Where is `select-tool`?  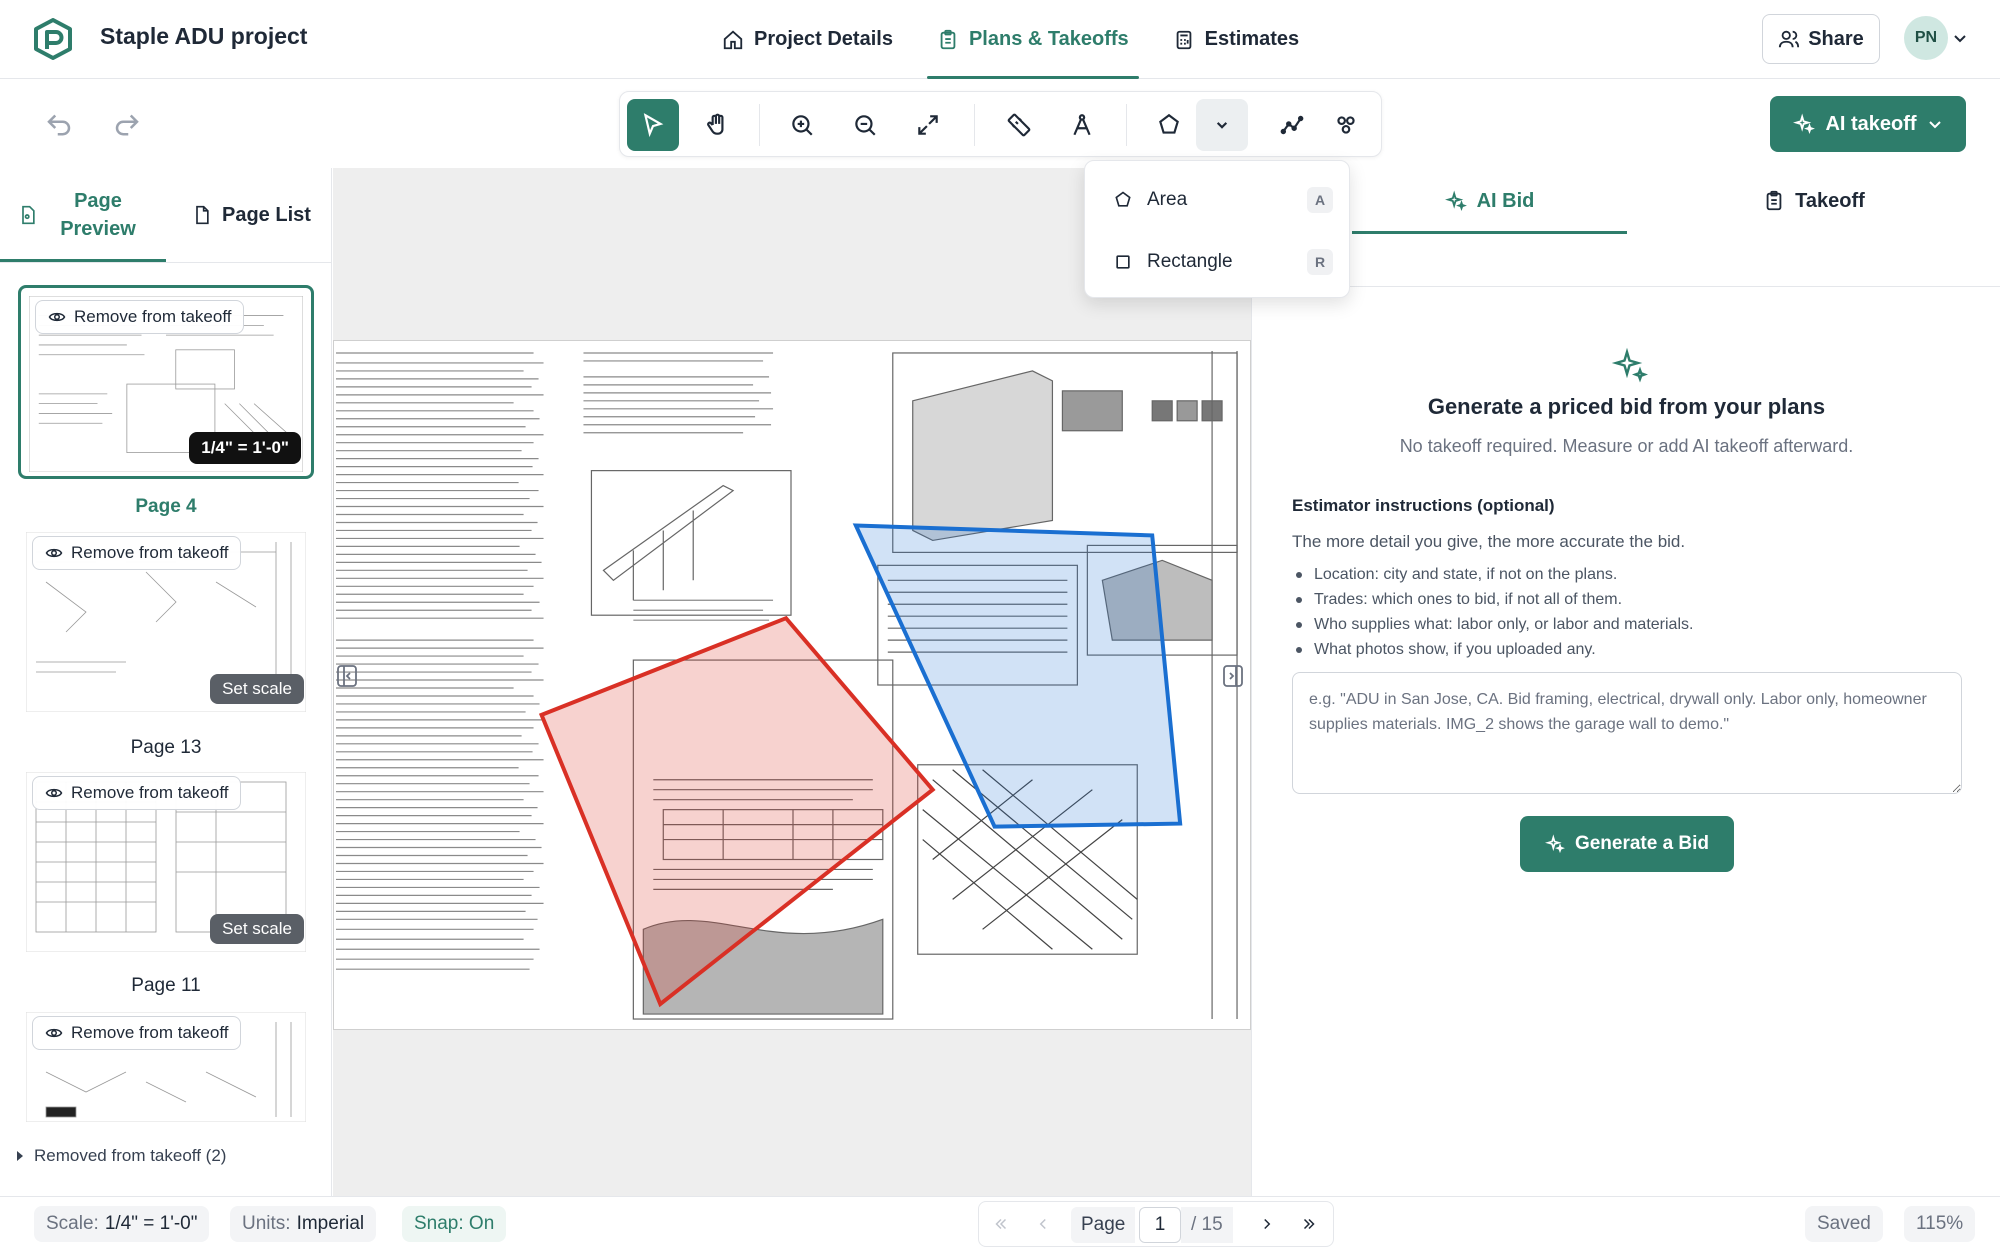
select-tool is located at coordinates (653, 125).